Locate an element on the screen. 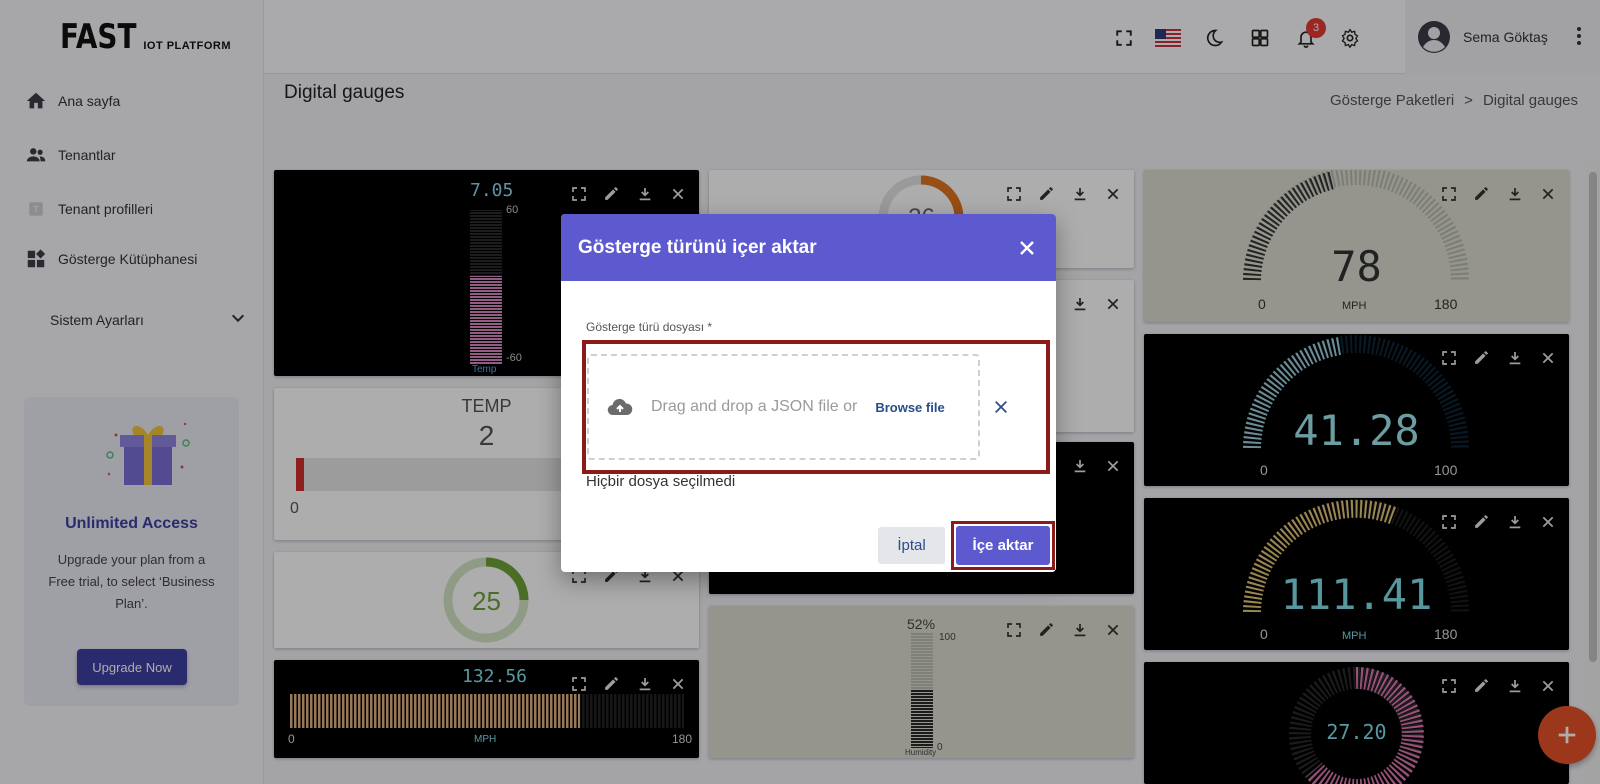  dialog-header: Gösterge türünü içer aktar is located at coordinates (808, 247).